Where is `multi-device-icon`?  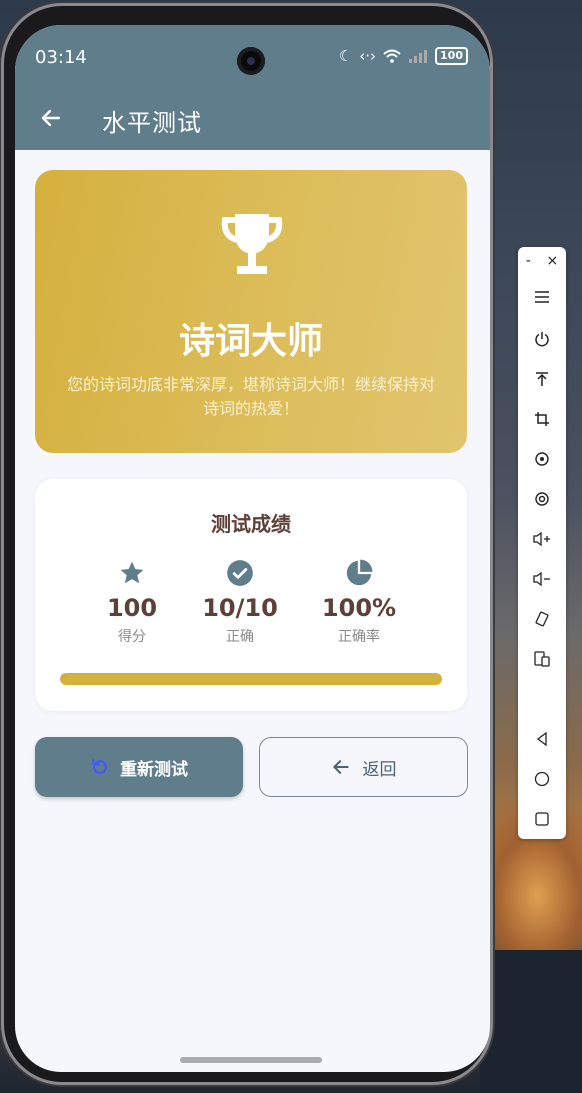 multi-device-icon is located at coordinates (542, 659).